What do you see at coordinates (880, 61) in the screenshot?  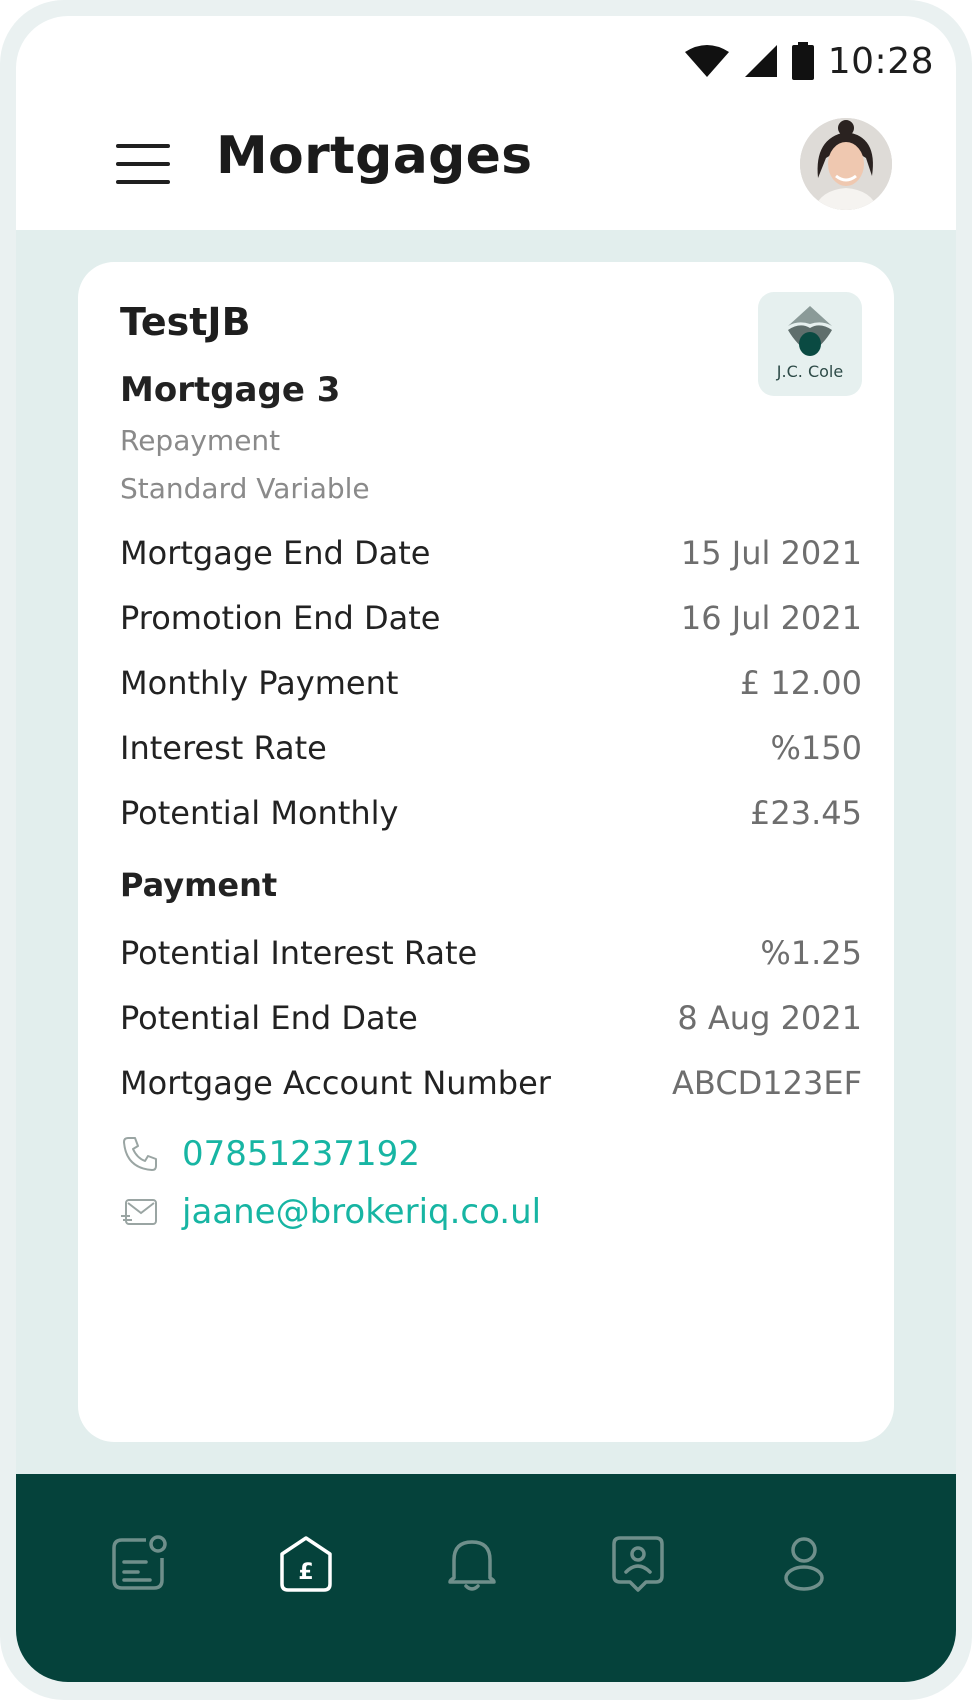 I see `status-time: 10:28` at bounding box center [880, 61].